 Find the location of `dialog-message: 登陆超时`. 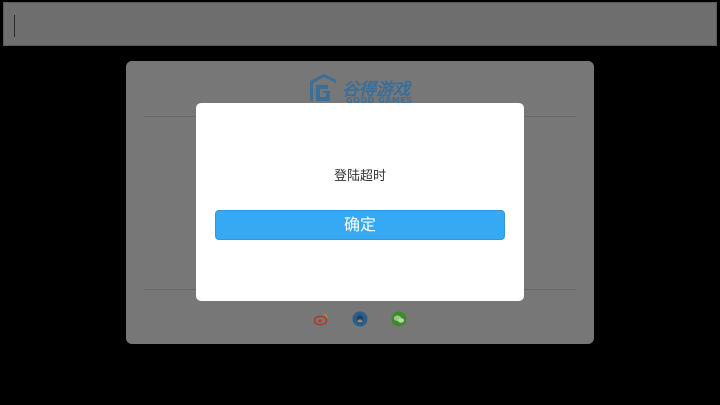

dialog-message: 登陆超时 is located at coordinates (359, 176).